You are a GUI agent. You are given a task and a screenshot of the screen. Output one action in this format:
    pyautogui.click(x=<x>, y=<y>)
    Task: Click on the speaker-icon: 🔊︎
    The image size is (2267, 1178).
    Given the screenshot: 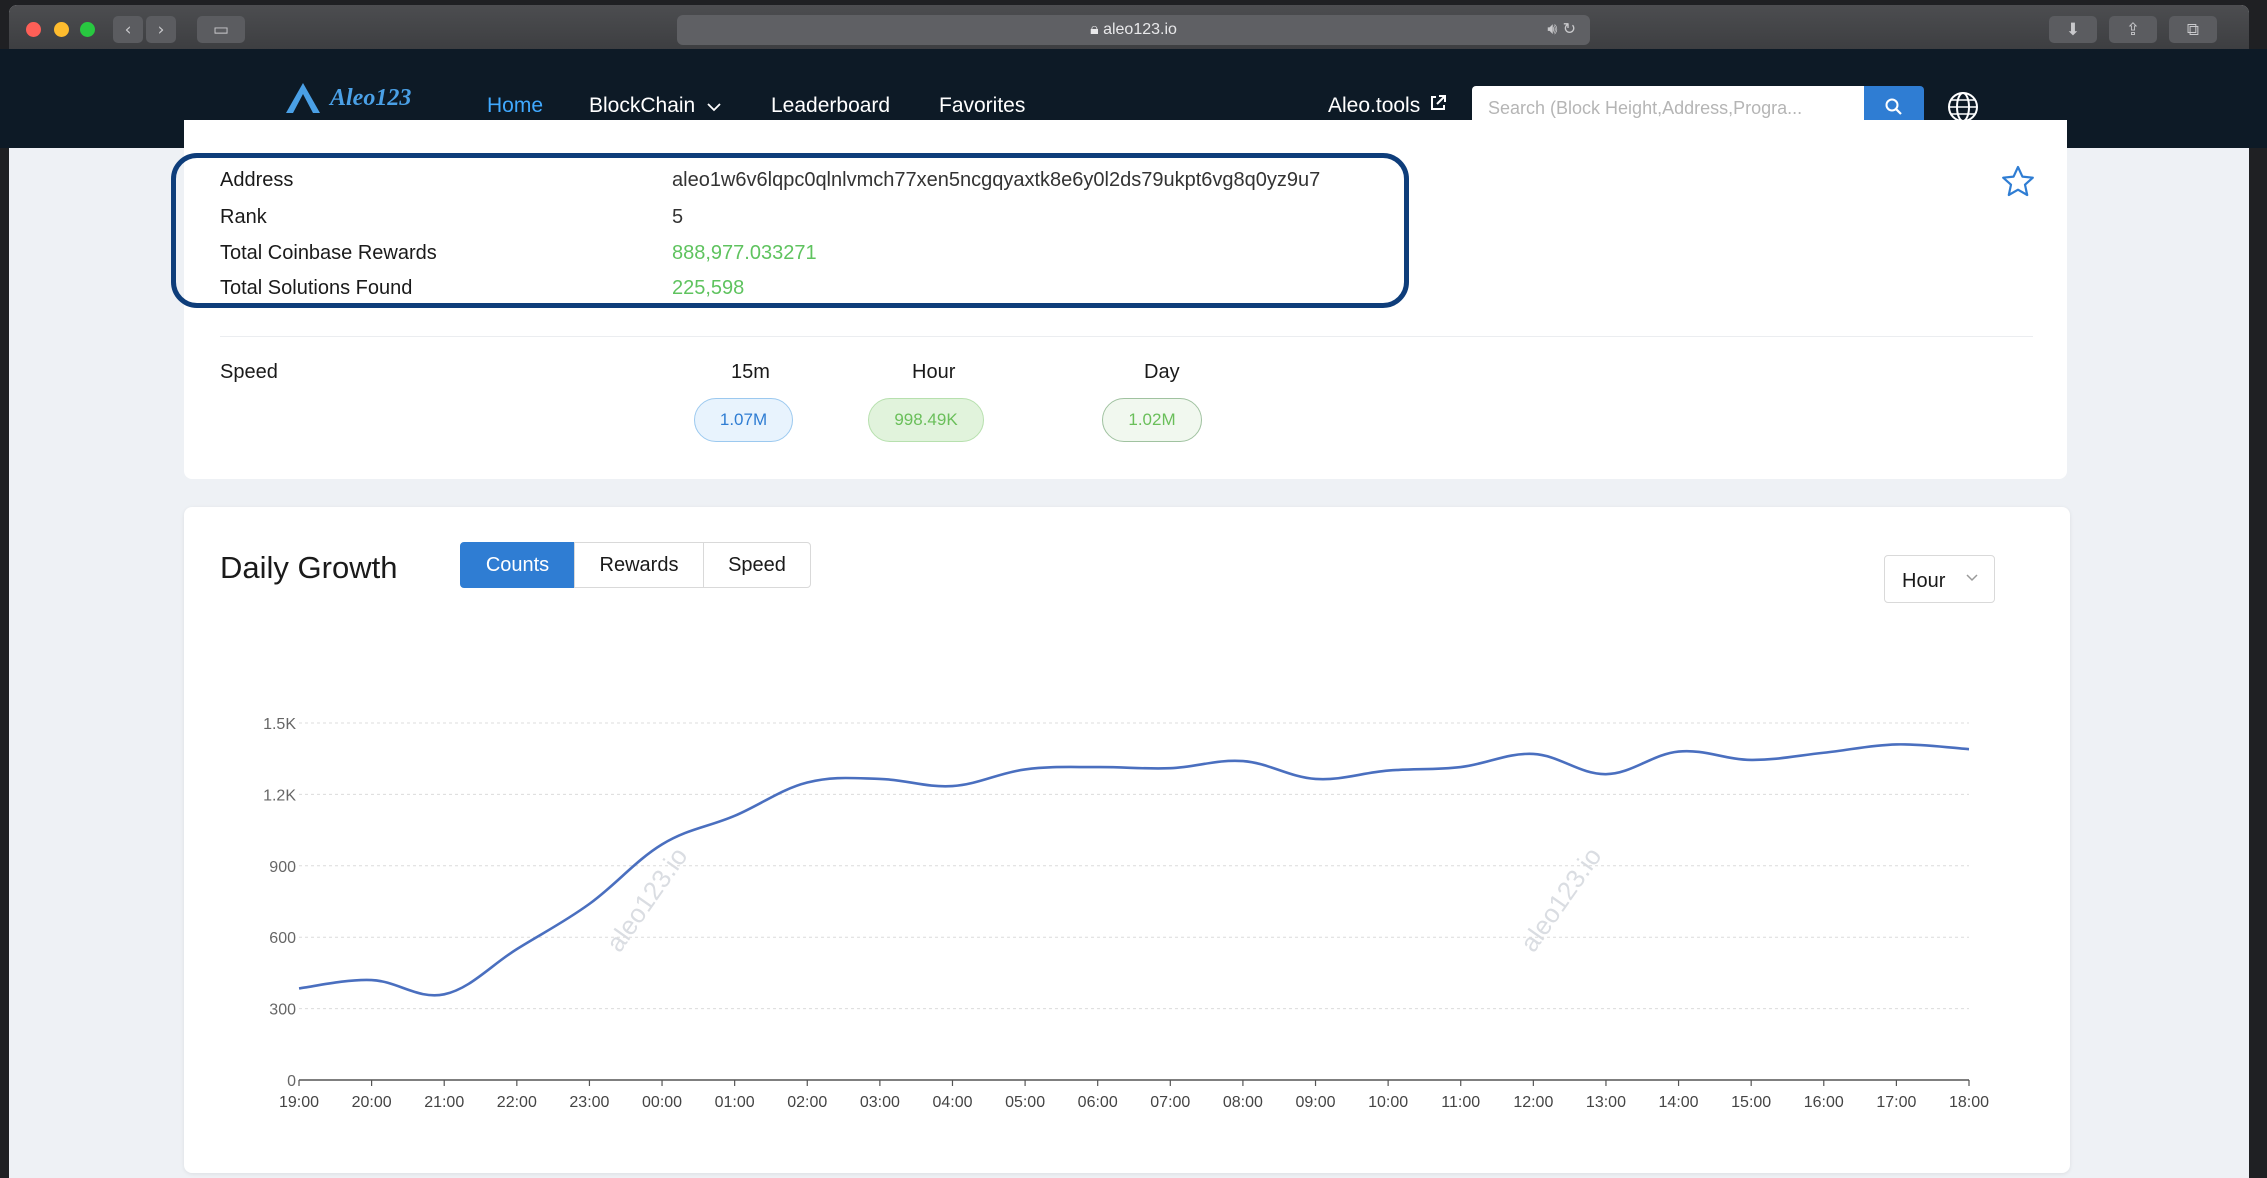 What is the action you would take?
    pyautogui.click(x=1552, y=28)
    